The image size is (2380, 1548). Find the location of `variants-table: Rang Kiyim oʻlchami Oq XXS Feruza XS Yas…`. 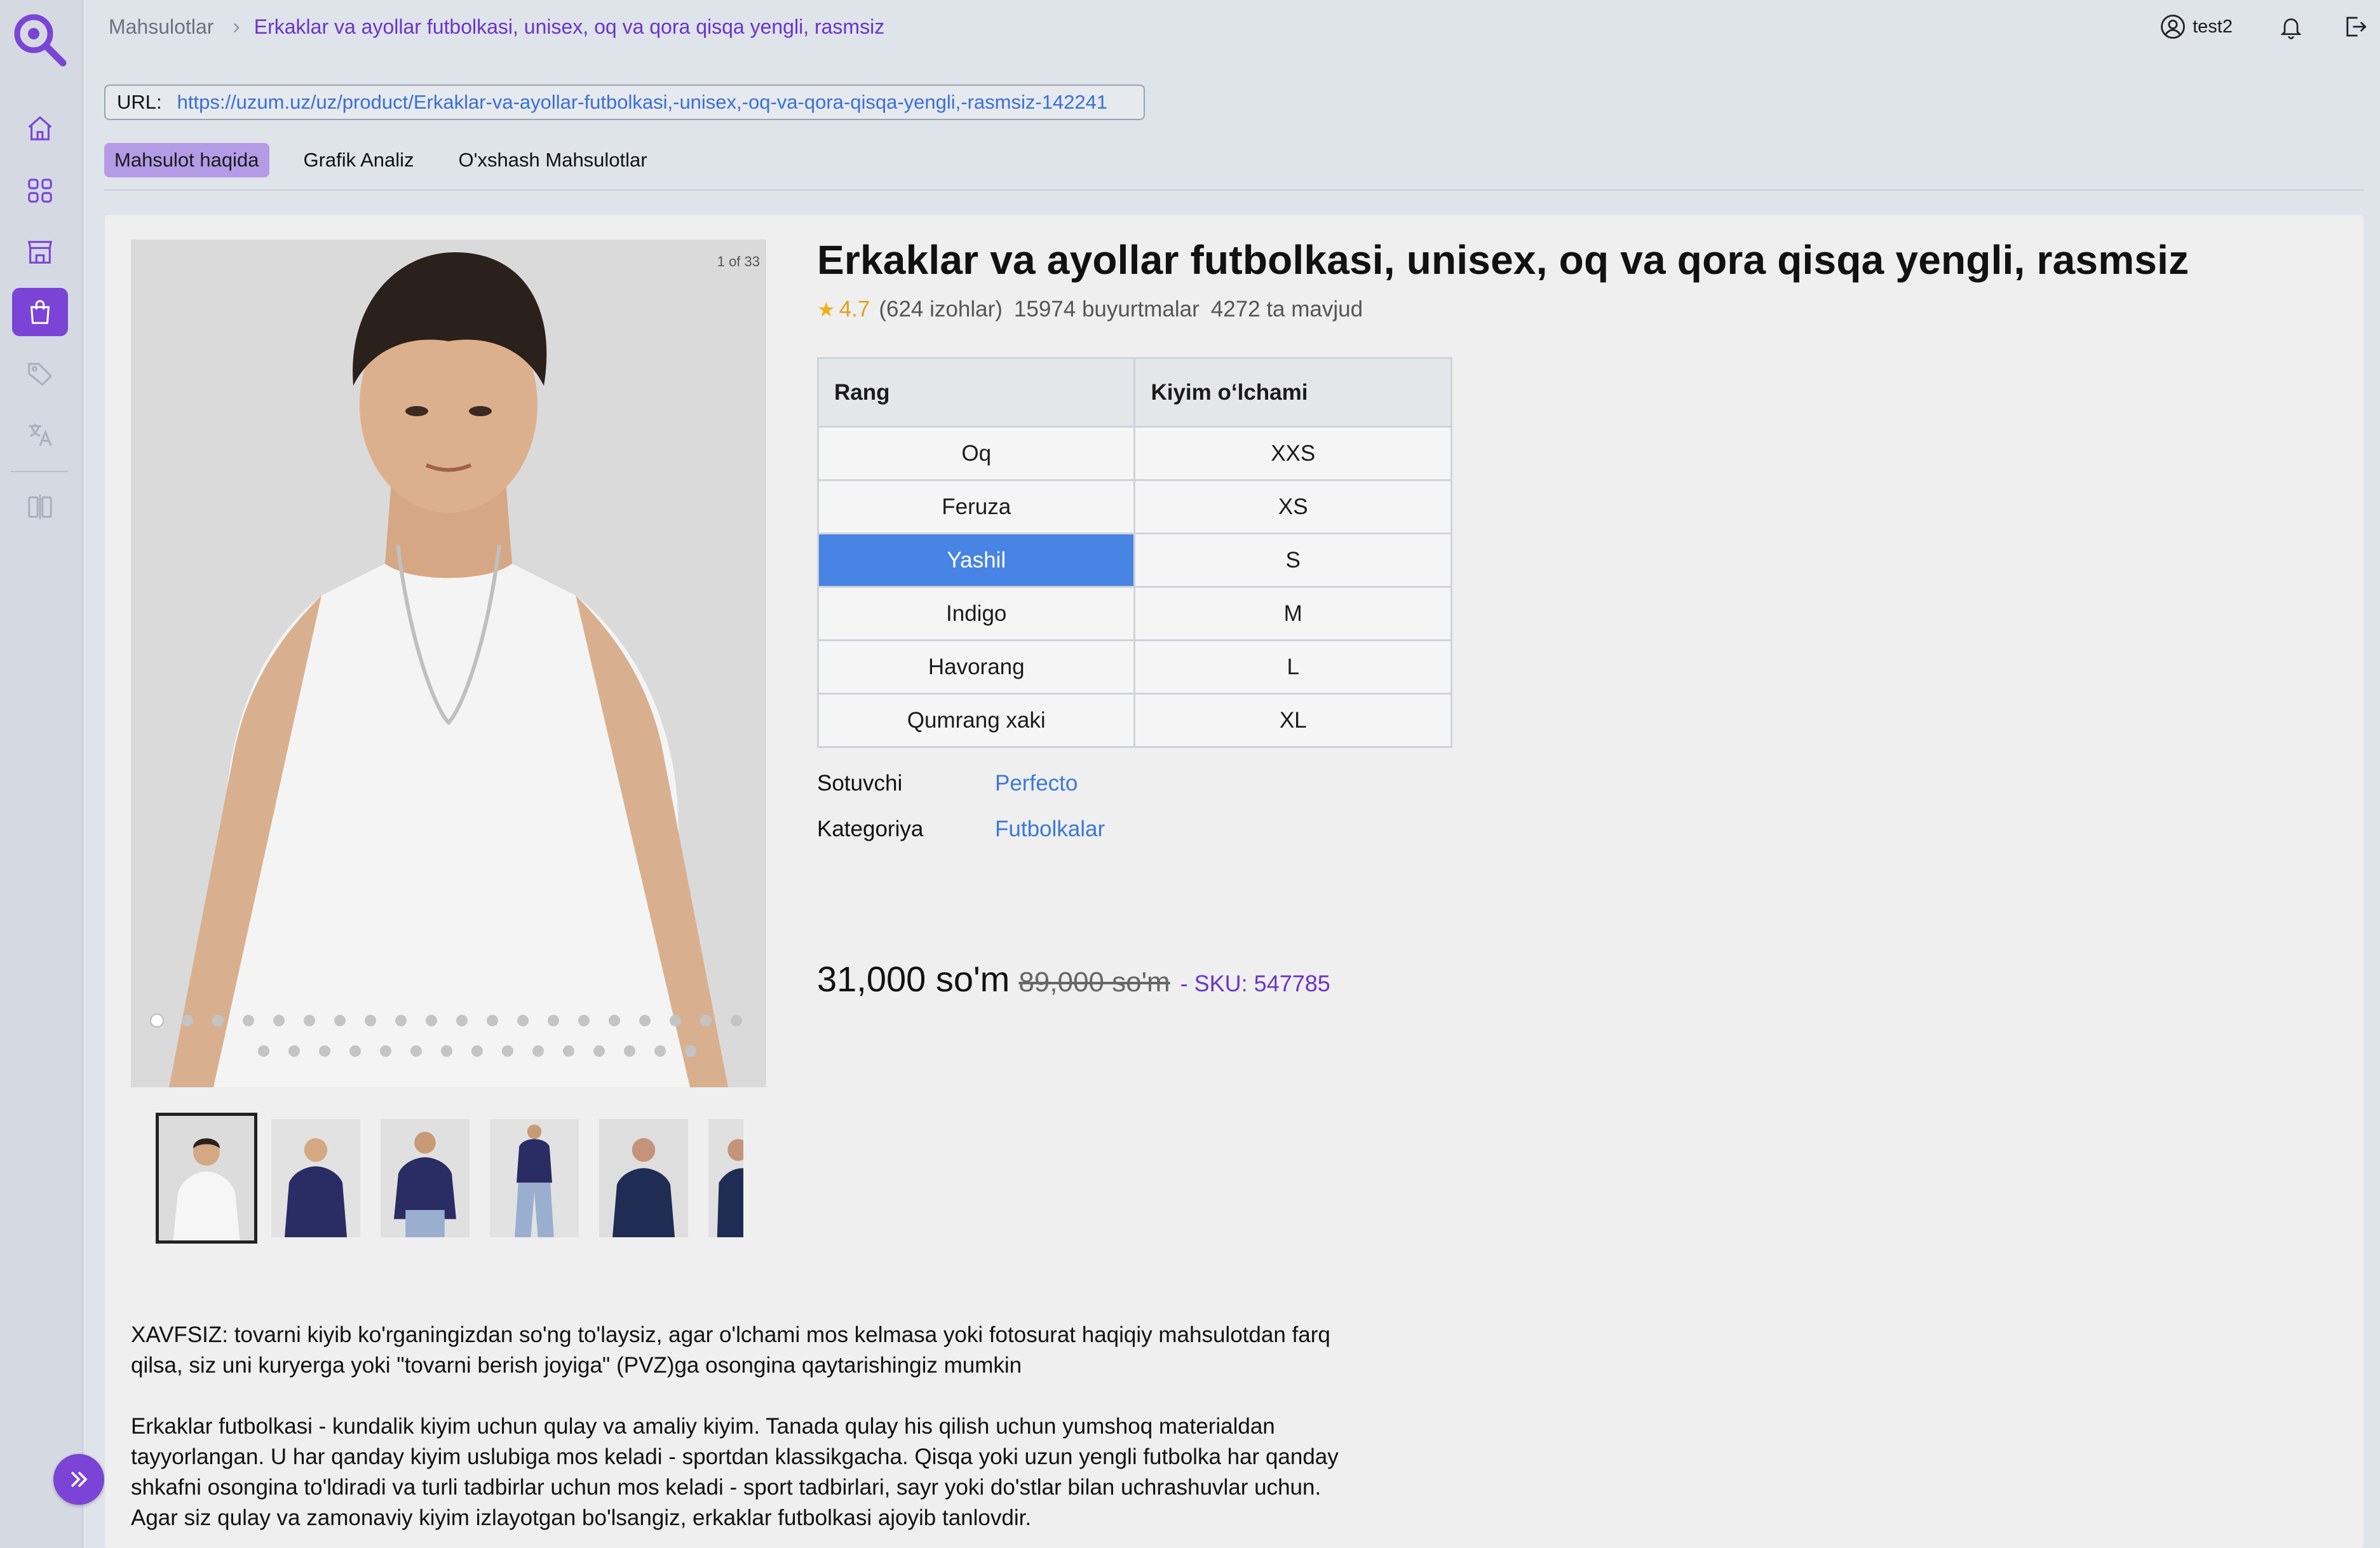

variants-table: Rang Kiyim oʻlchami Oq XXS Feruza XS Yas… is located at coordinates (1134, 552).